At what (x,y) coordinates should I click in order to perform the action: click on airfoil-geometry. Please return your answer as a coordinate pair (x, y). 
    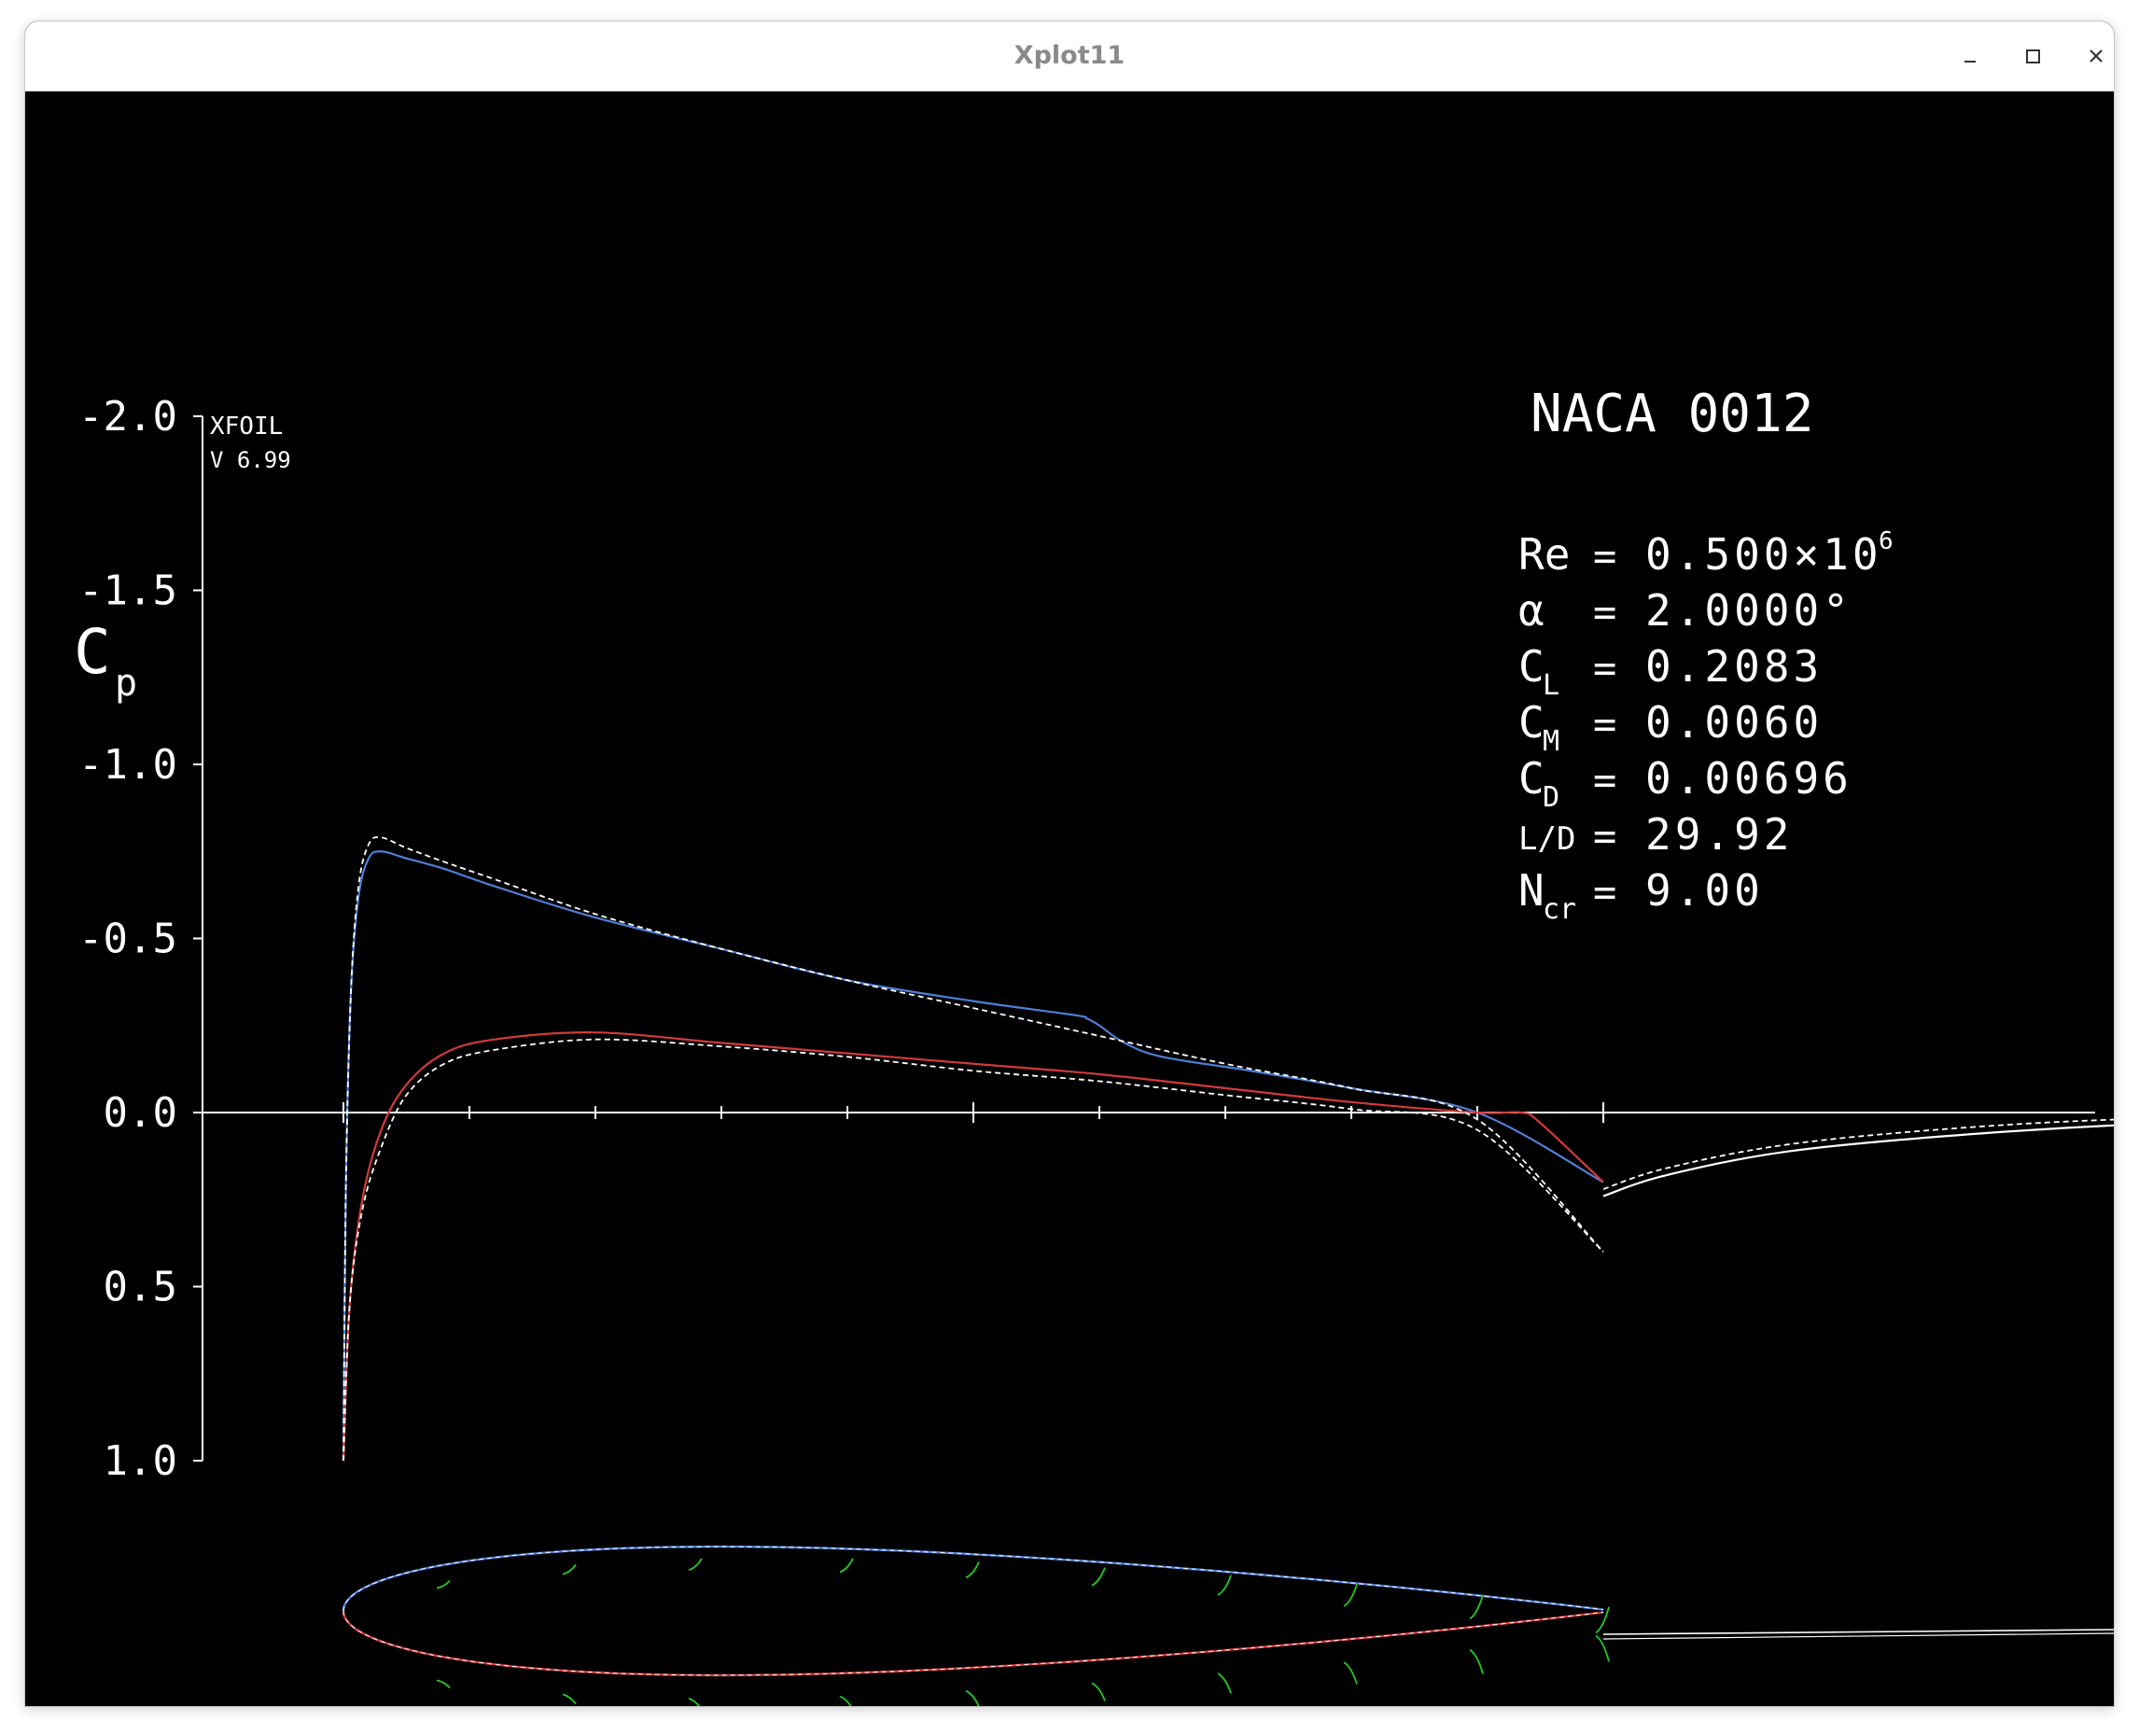
    Looking at the image, I should click on (1228, 1625).